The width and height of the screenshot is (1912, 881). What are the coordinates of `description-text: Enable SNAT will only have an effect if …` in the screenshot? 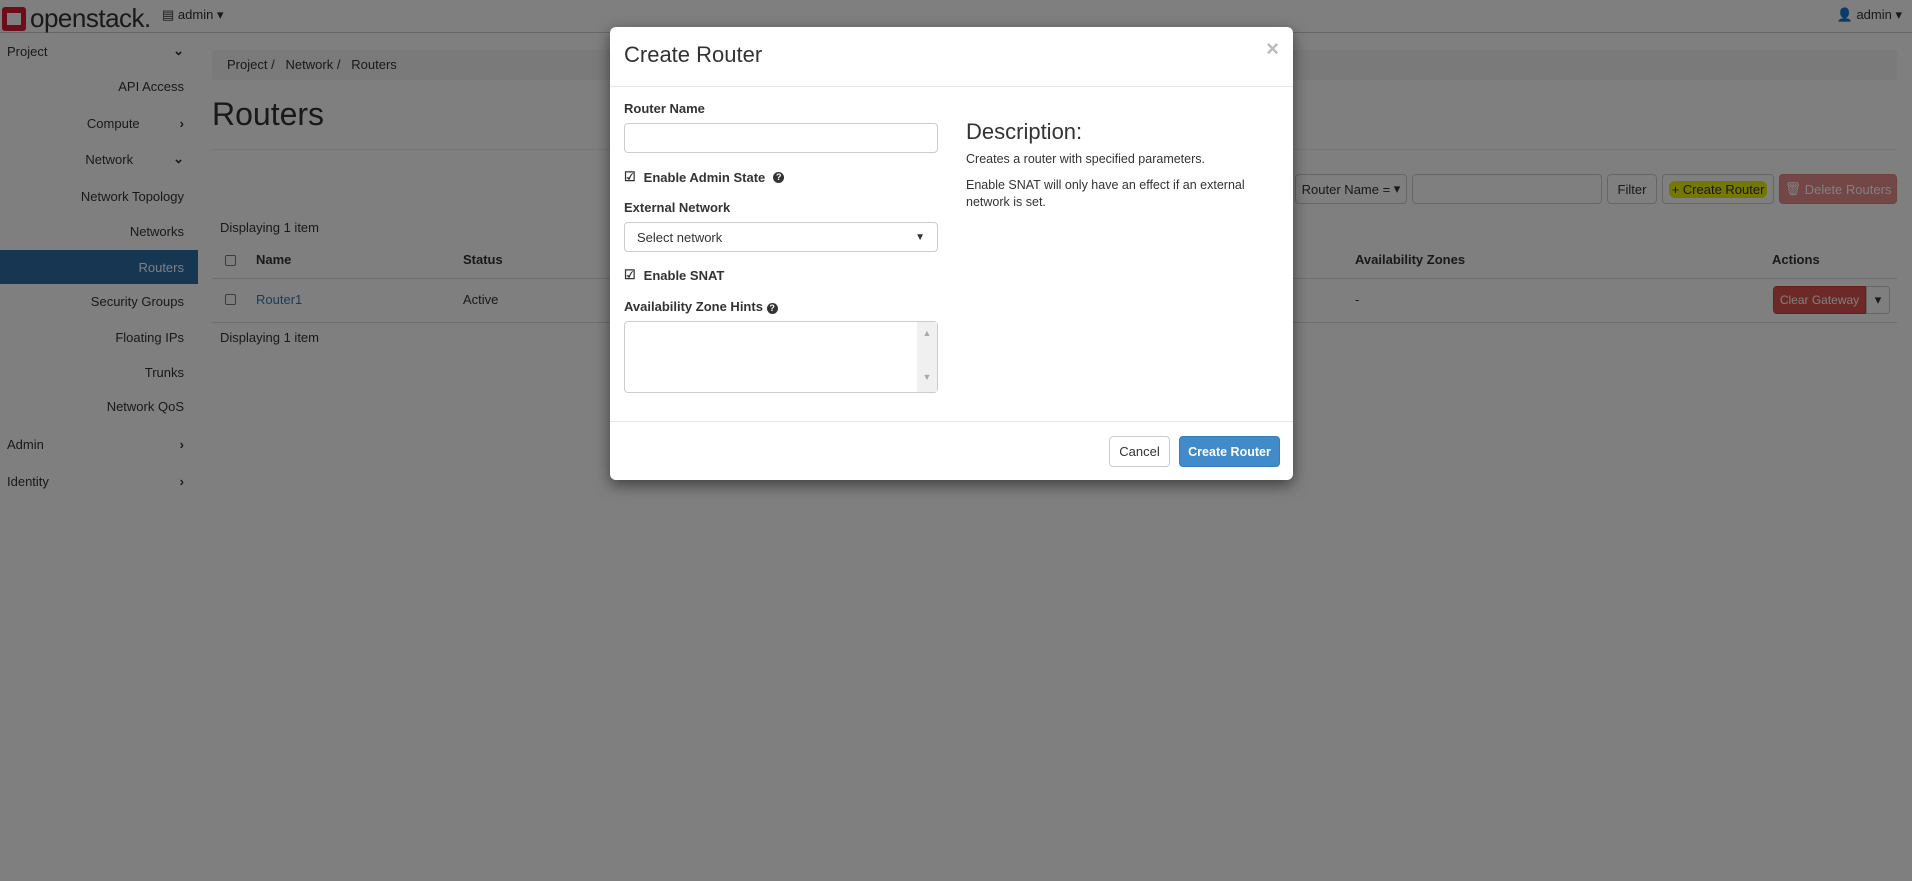 It's located at (1105, 193).